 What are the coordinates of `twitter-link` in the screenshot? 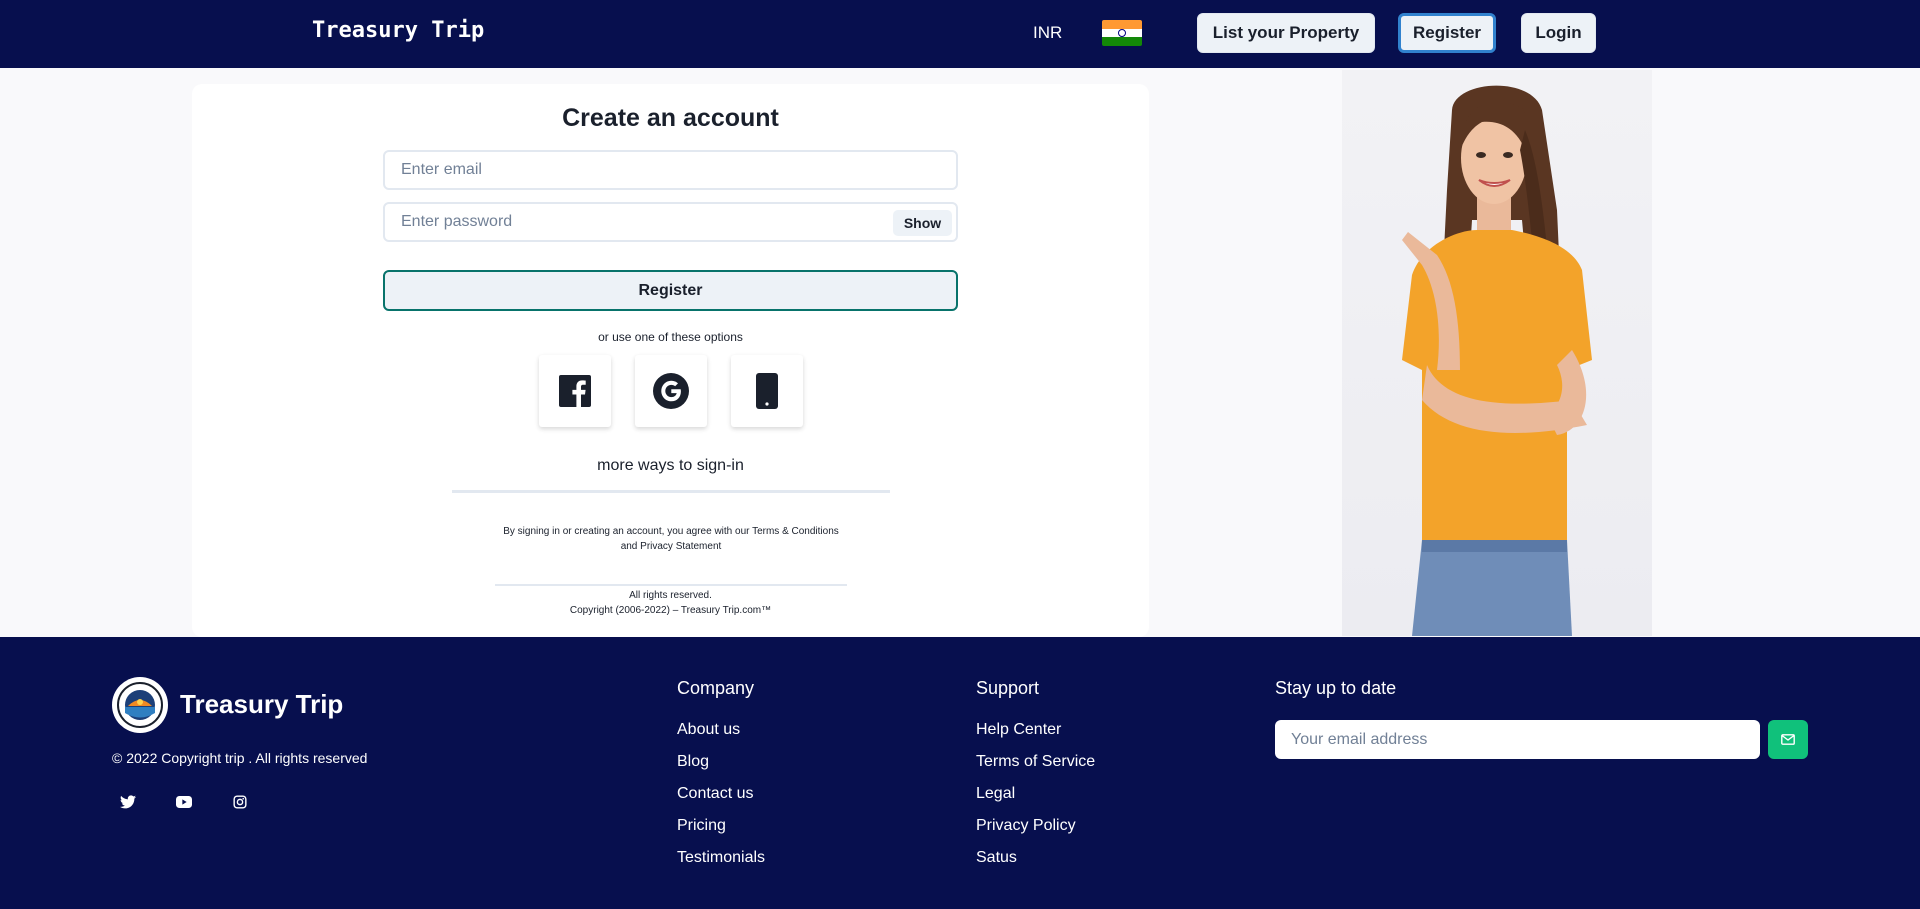 It's located at (128, 801).